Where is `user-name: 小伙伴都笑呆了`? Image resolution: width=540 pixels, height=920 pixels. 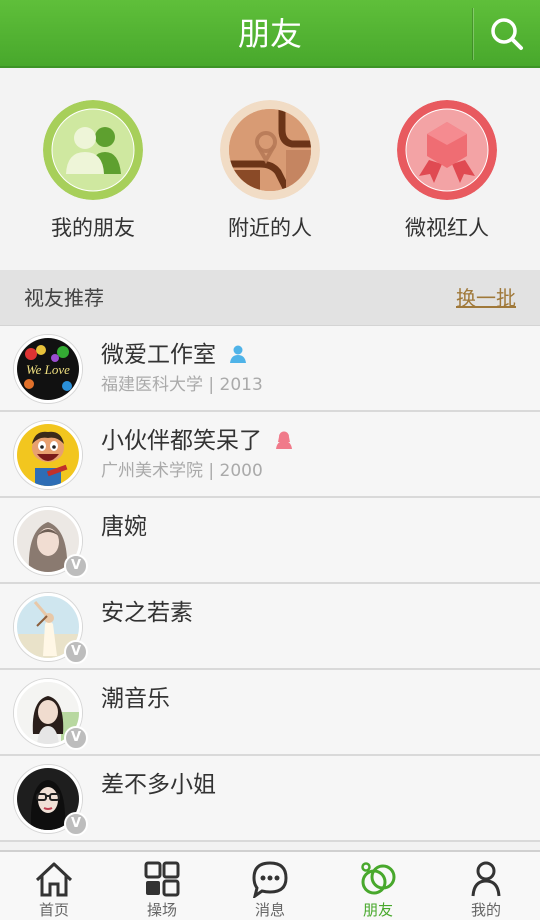
user-name: 小伙伴都笑呆了 is located at coordinates (196, 441).